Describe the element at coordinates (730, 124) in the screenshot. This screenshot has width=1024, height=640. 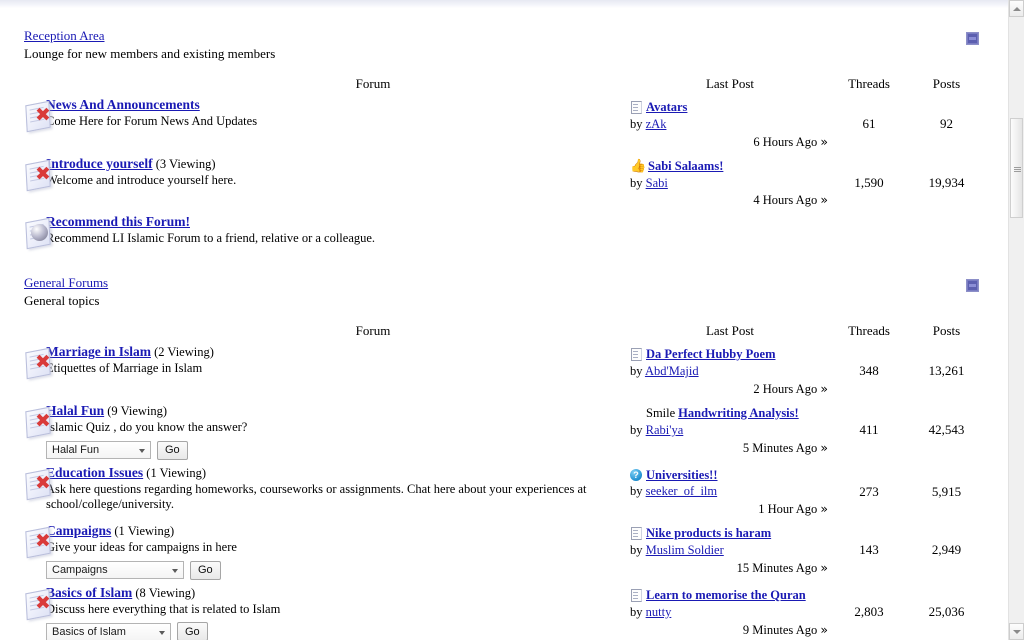
I see `last-post-author-line: by zAk` at that location.